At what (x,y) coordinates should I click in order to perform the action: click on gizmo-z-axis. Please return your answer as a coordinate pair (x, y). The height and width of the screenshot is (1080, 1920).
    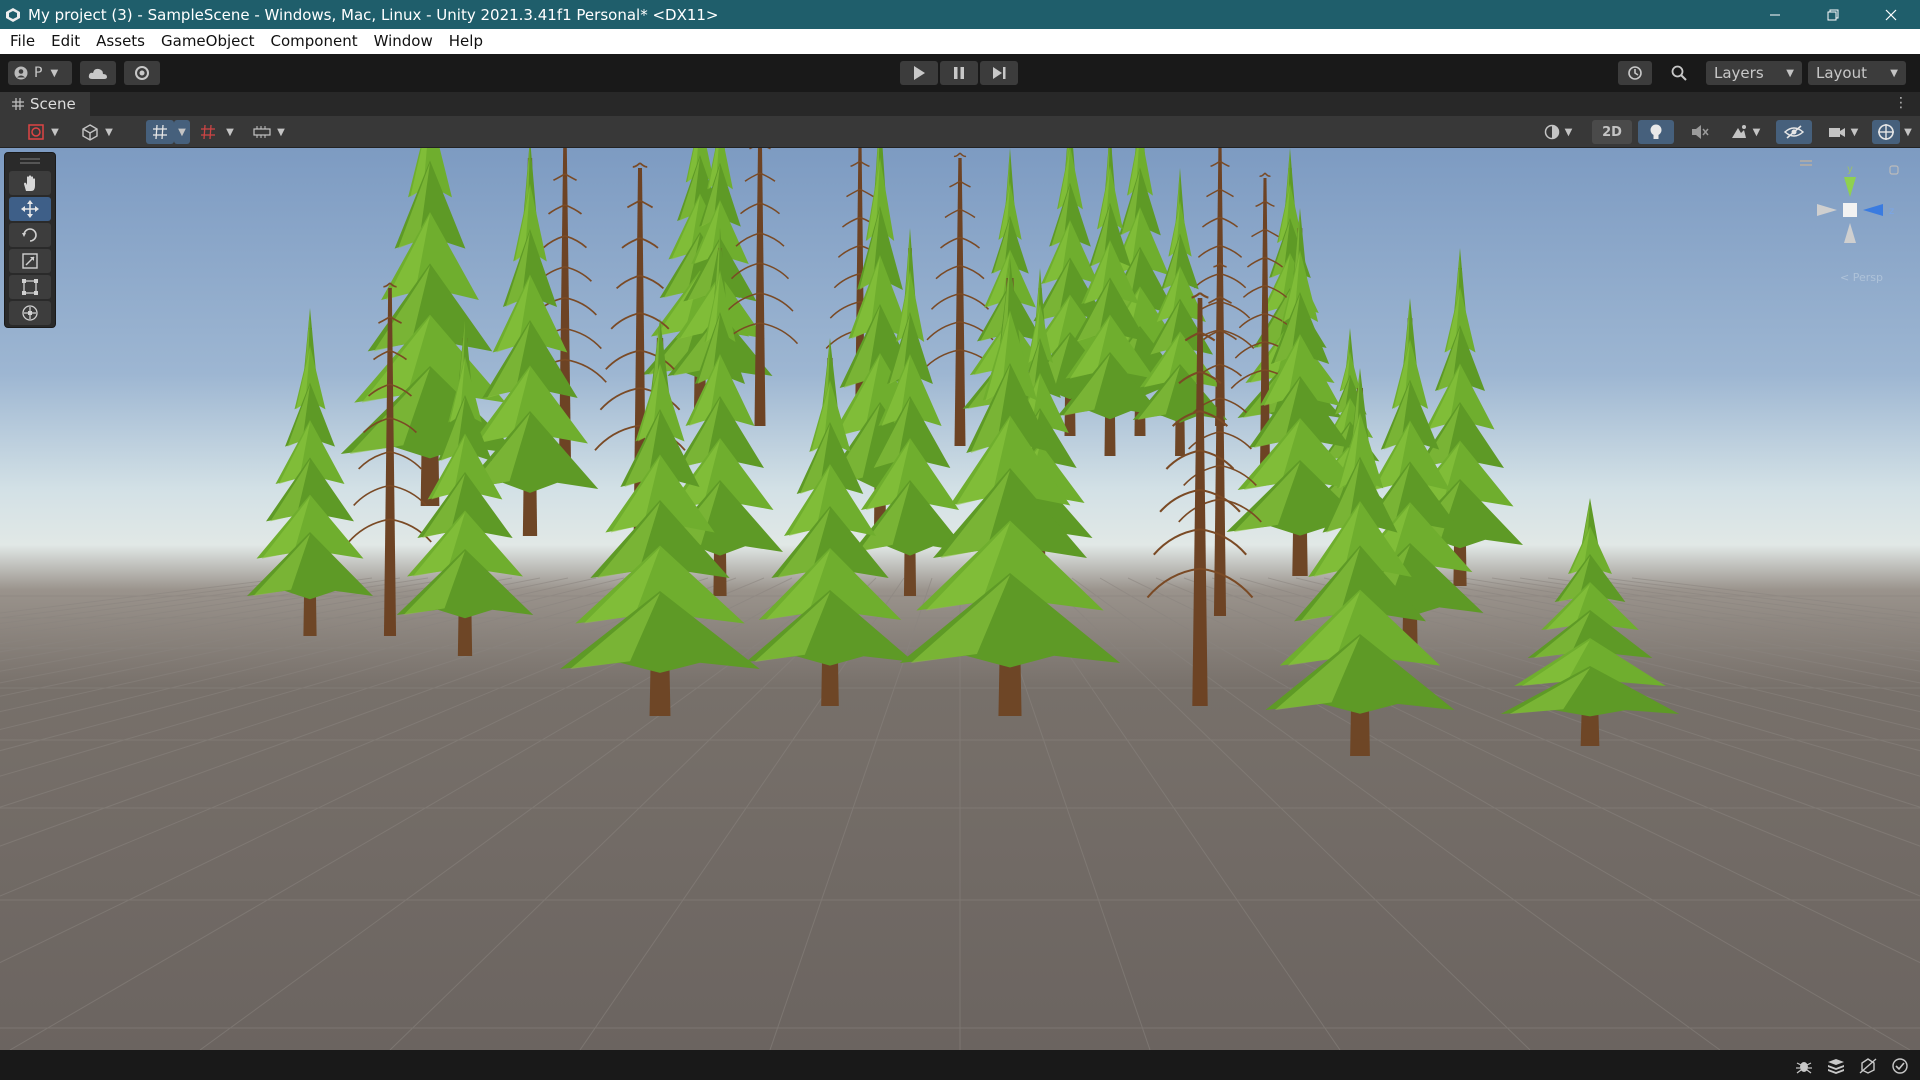
    Looking at the image, I should click on (1873, 210).